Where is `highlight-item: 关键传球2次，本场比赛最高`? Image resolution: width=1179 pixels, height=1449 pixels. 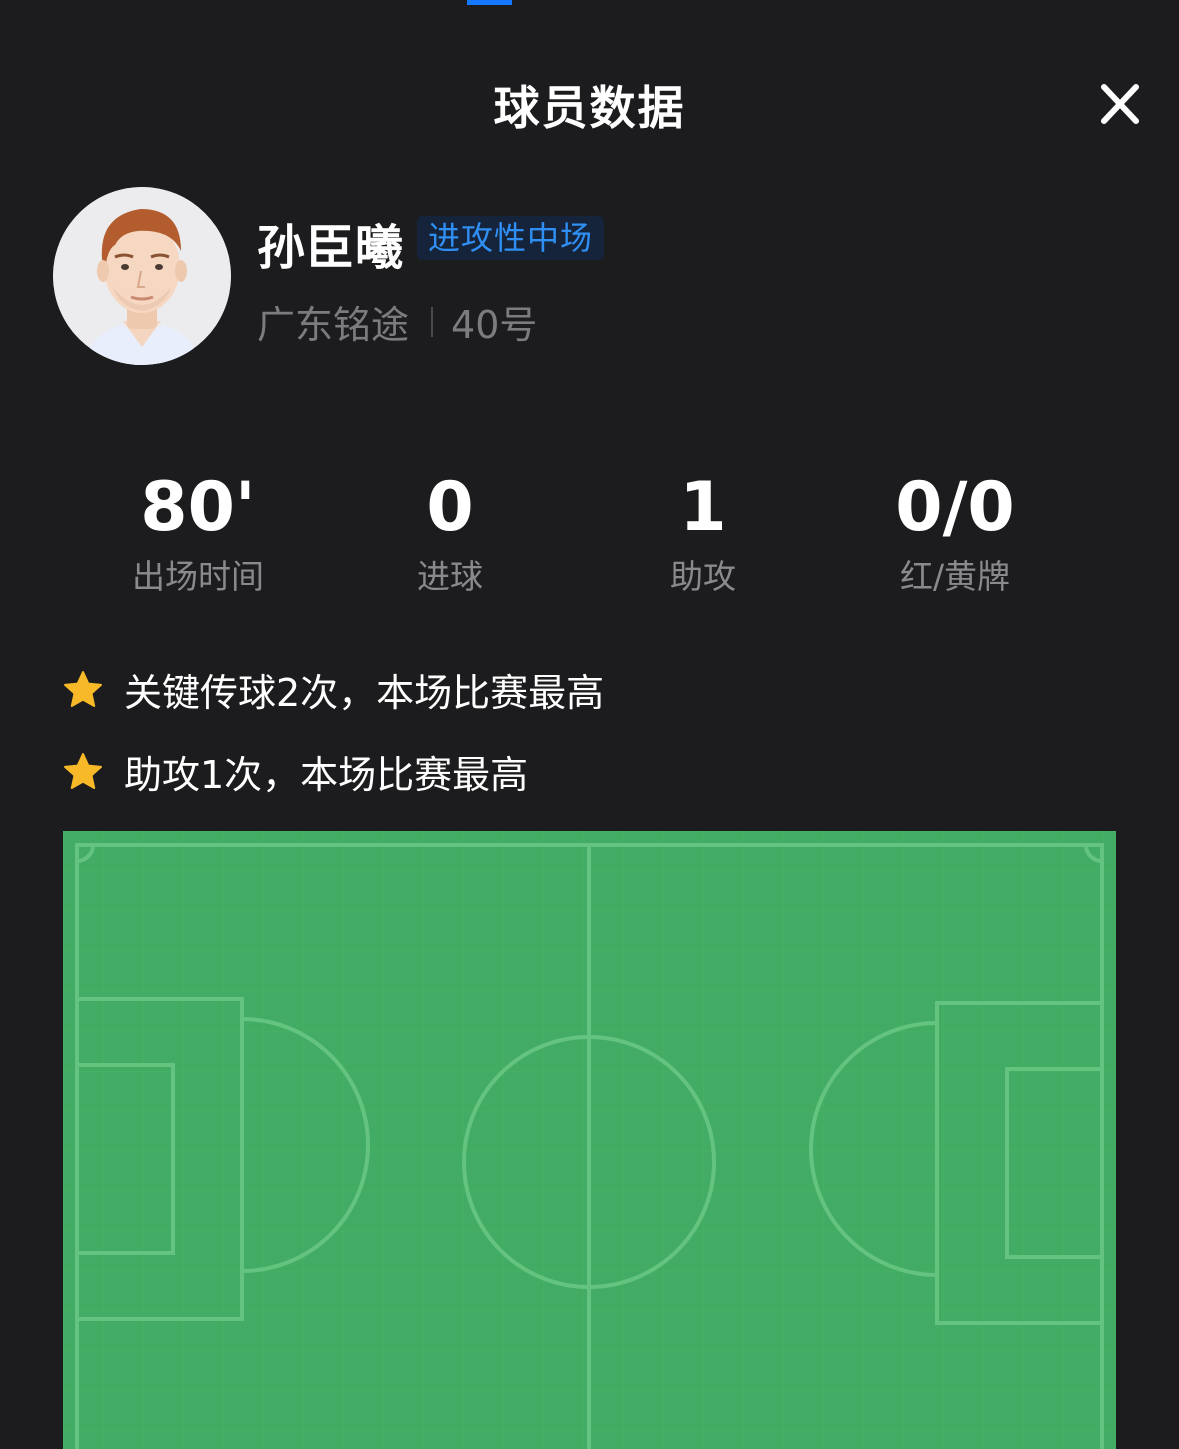 highlight-item: 关键传球2次，本场比赛最高 is located at coordinates (333, 689).